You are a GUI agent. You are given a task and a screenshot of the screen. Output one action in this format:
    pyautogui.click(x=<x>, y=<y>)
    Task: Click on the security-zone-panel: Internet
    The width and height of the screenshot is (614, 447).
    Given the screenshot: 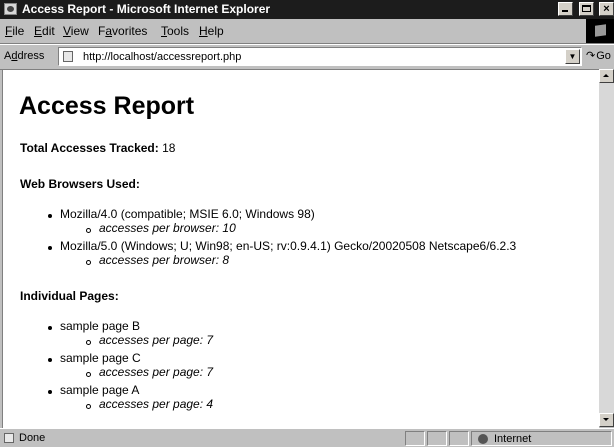 What is the action you would take?
    pyautogui.click(x=541, y=438)
    